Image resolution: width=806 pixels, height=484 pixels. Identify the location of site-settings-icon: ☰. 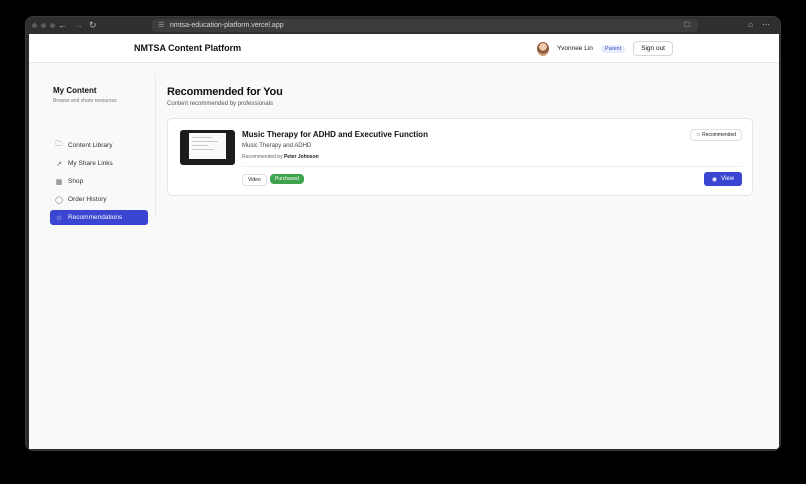
(161, 25).